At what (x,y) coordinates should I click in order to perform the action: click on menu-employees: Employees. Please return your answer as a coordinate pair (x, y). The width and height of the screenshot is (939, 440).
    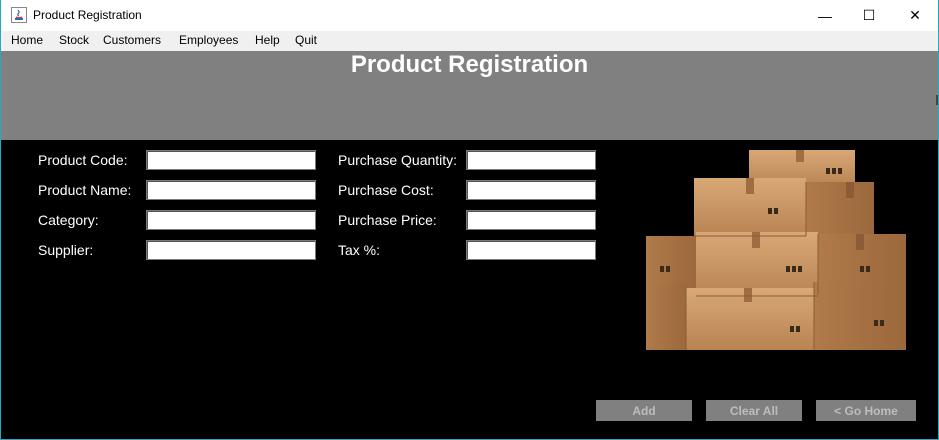
    Looking at the image, I should click on (208, 40).